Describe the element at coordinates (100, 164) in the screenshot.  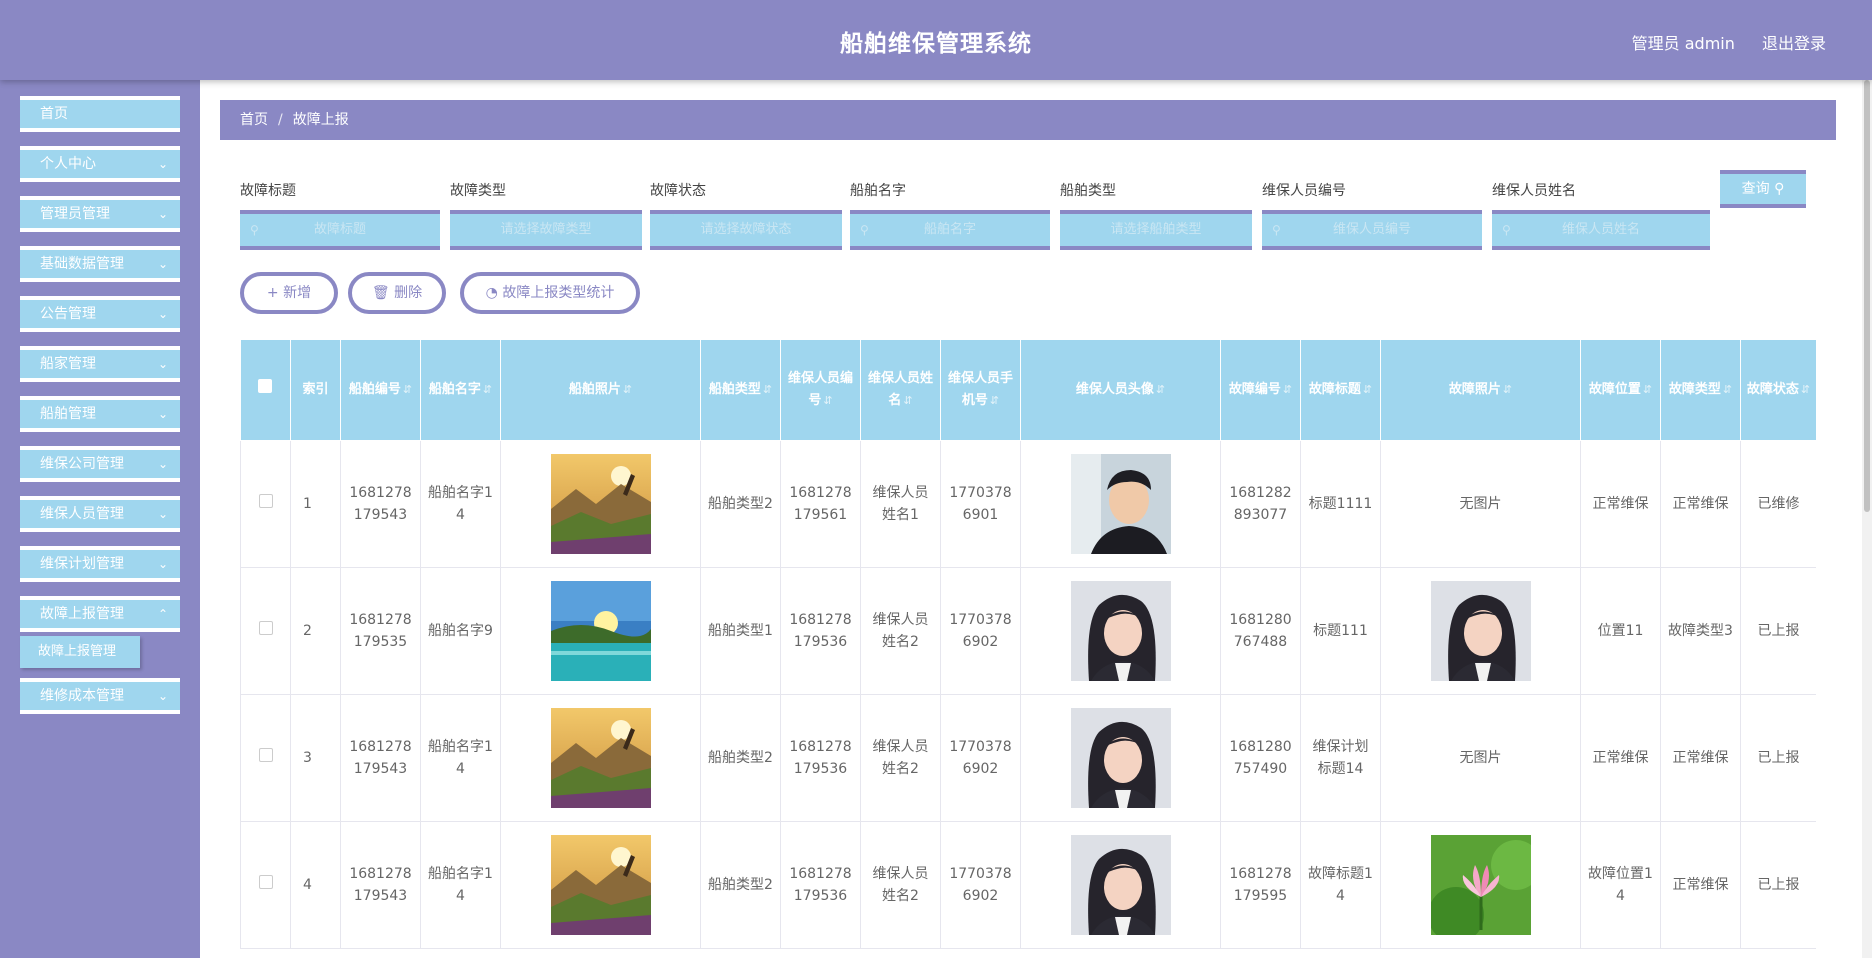
I see `sidebar-item-profile: 个人中心 ⌄` at that location.